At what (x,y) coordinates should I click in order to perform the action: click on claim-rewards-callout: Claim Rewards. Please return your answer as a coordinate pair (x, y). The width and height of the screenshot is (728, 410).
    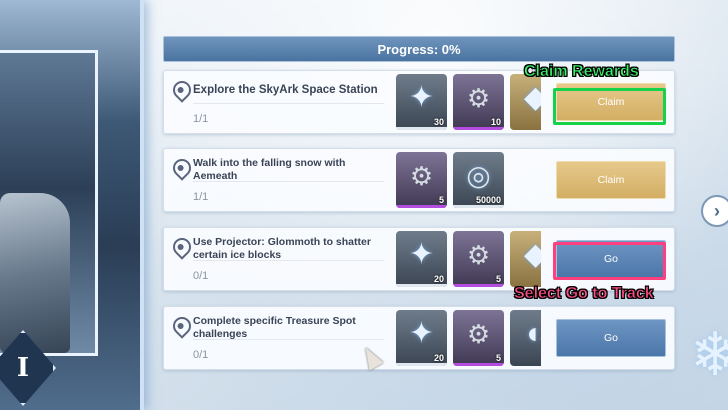
    Looking at the image, I should click on (581, 72).